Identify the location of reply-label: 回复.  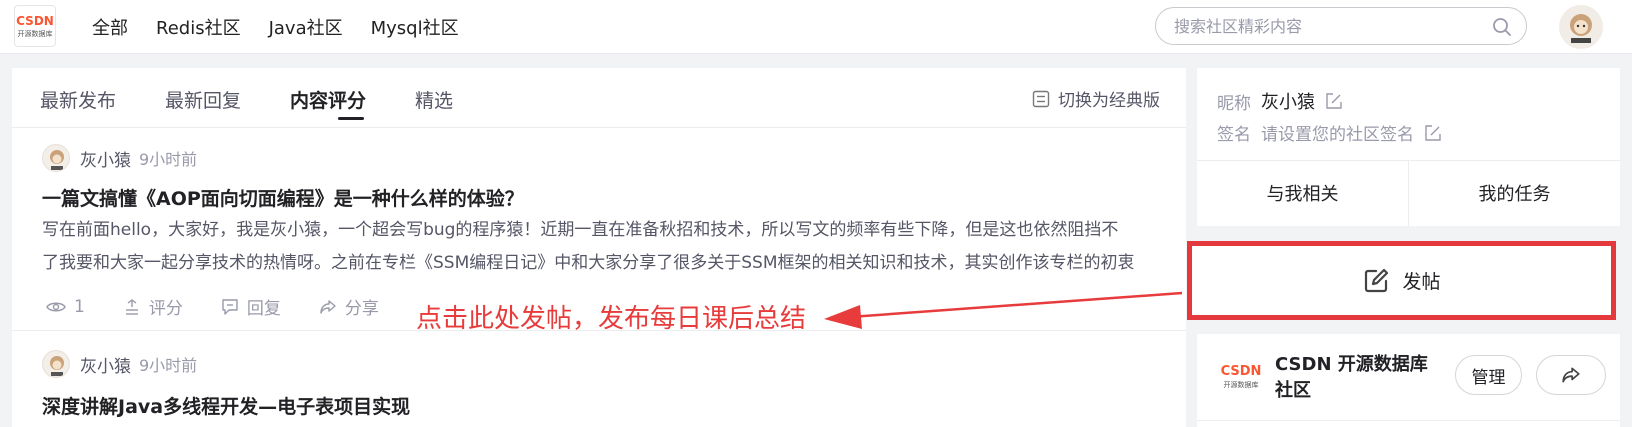
(263, 309).